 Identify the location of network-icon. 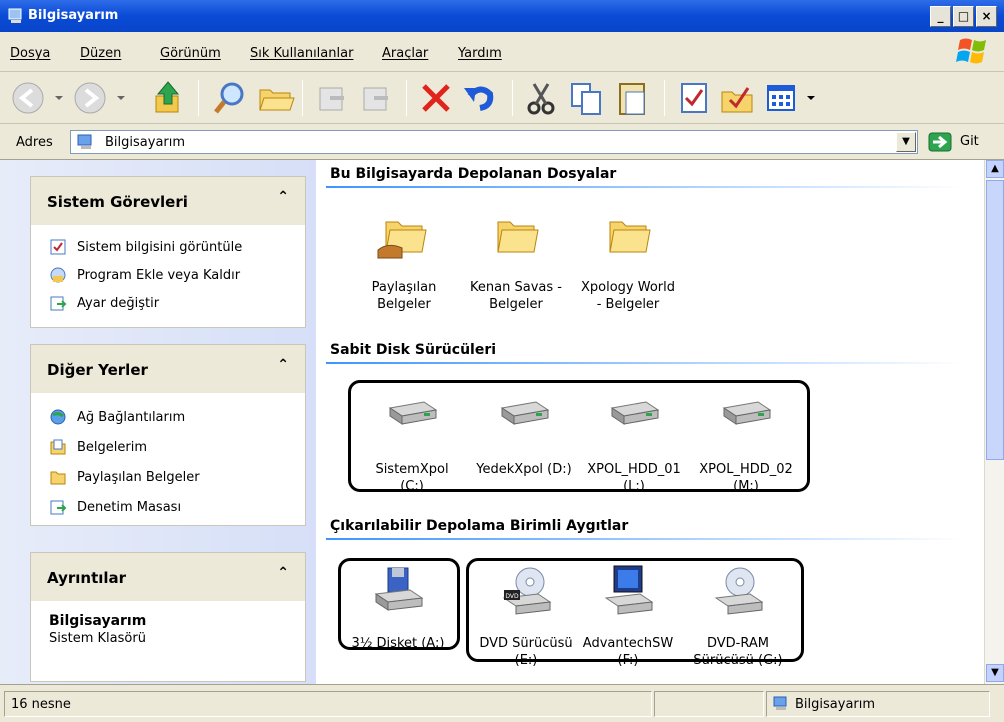
(58, 417).